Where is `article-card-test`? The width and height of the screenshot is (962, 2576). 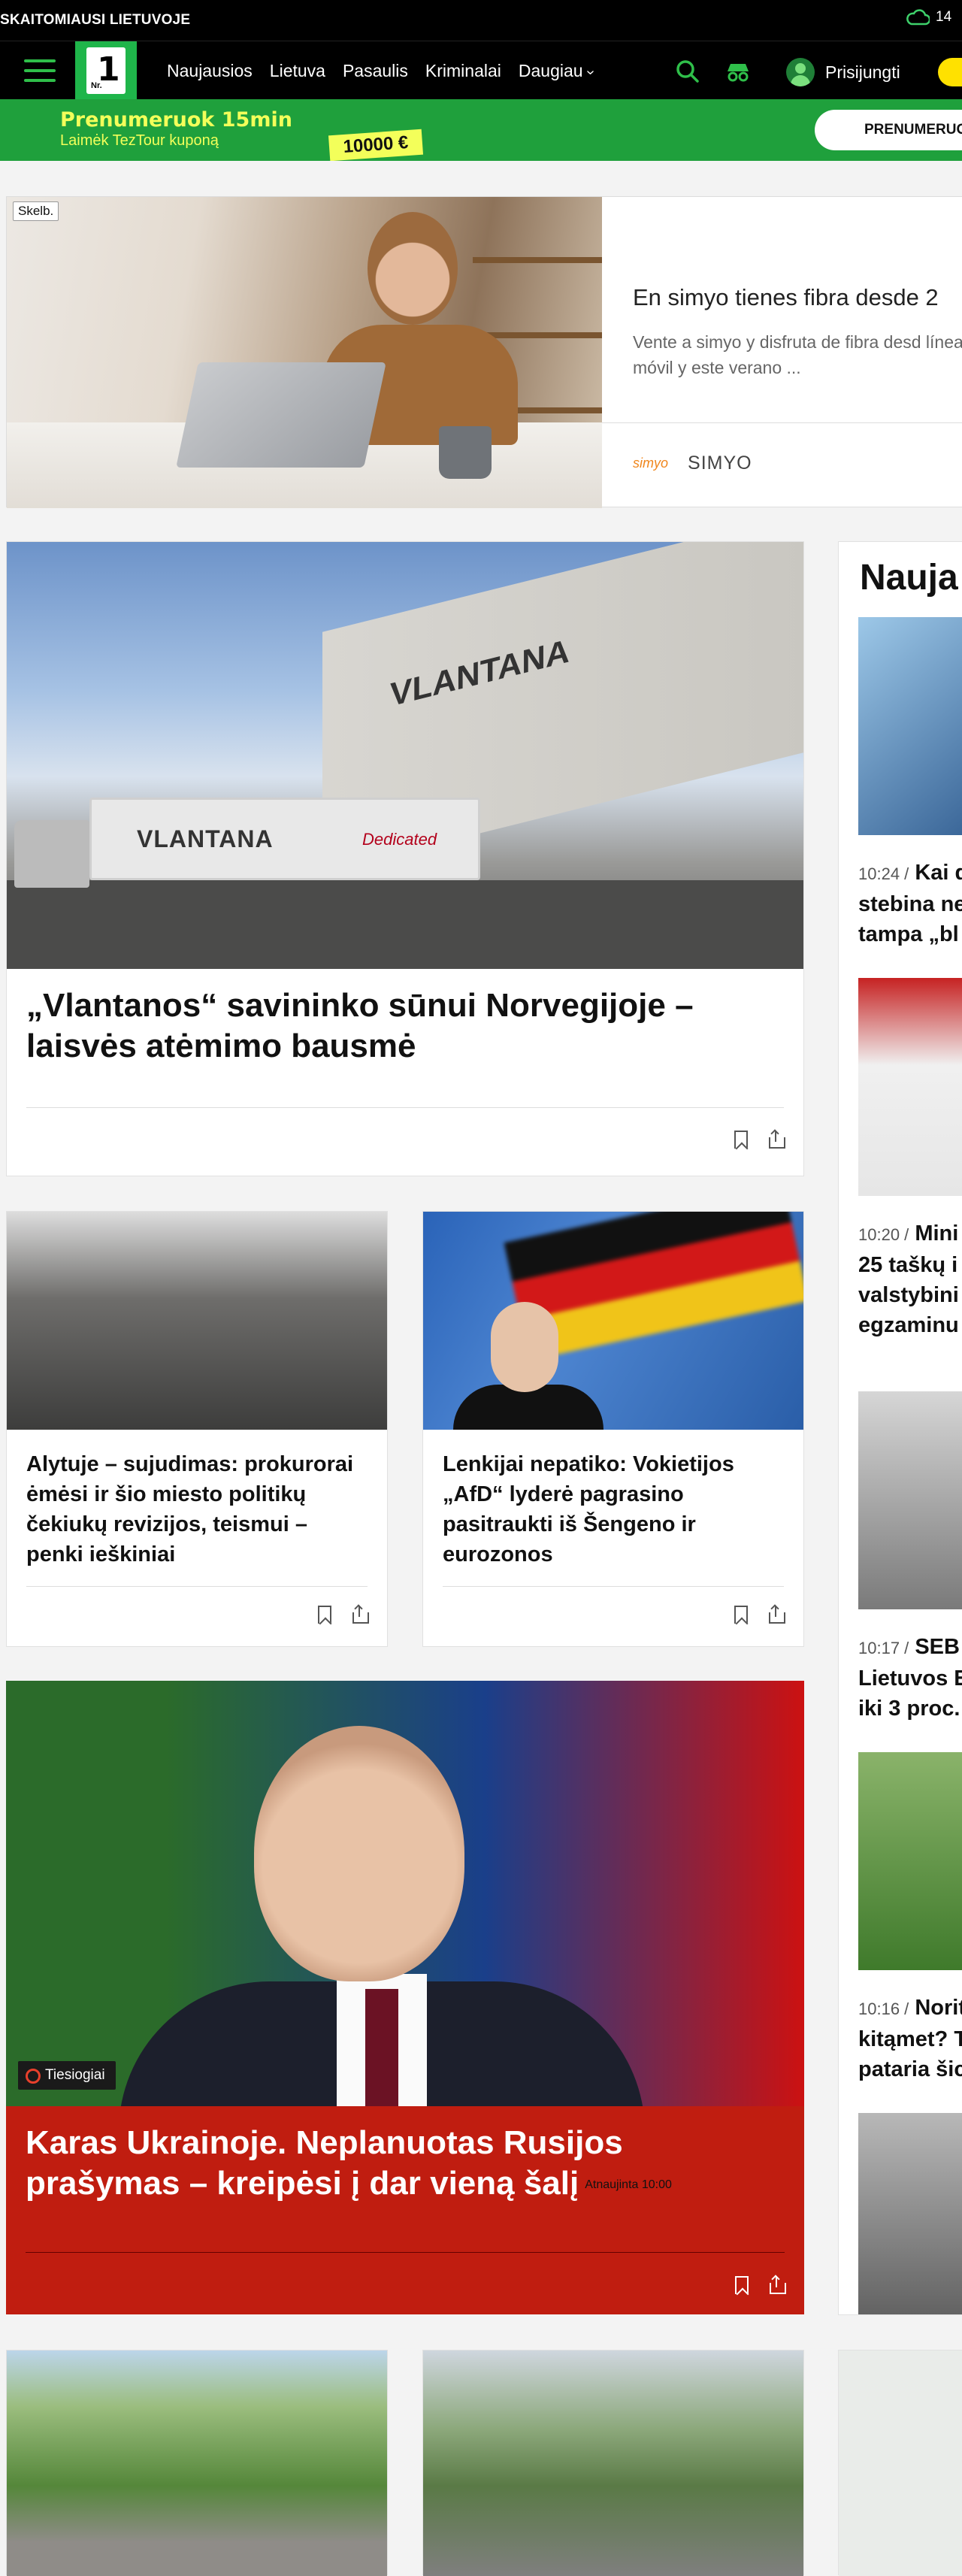
article-card-test is located at coordinates (900, 2463).